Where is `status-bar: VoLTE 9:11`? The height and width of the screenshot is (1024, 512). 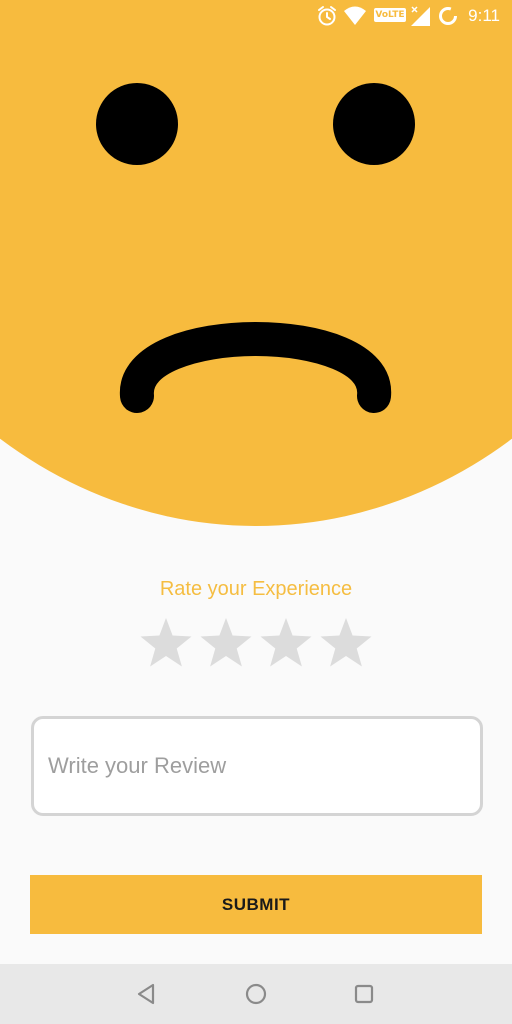
status-bar: VoLTE 9:11 is located at coordinates (256, 16).